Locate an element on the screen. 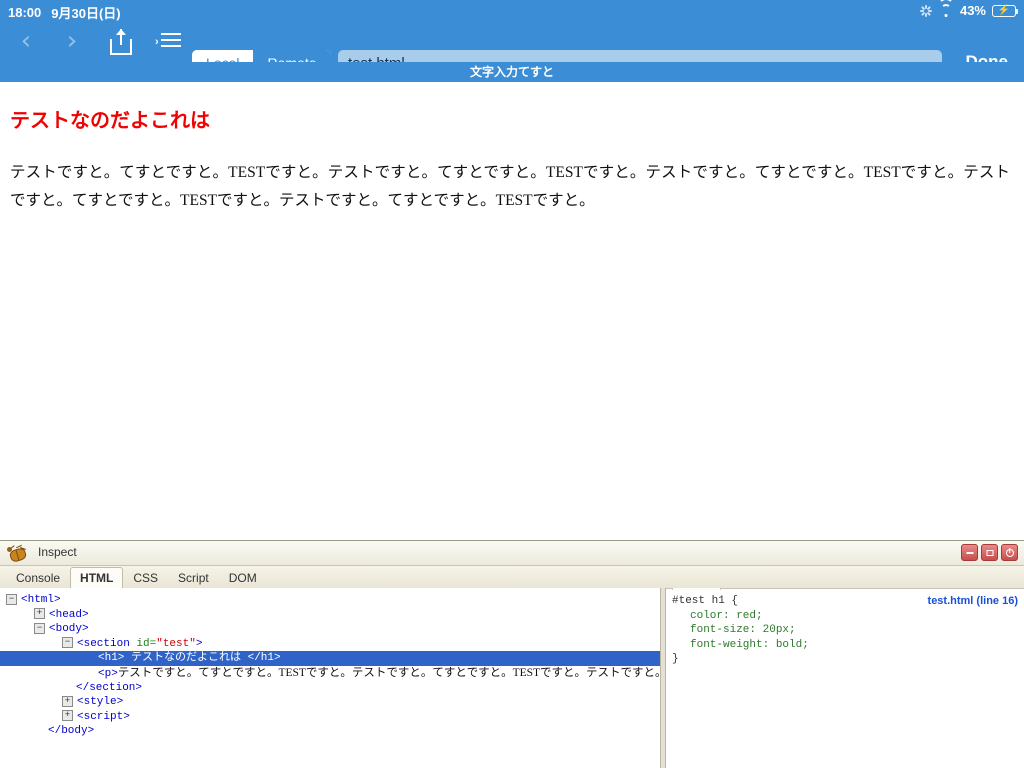  status-bar-right: 43% ⚡ is located at coordinates (968, 10).